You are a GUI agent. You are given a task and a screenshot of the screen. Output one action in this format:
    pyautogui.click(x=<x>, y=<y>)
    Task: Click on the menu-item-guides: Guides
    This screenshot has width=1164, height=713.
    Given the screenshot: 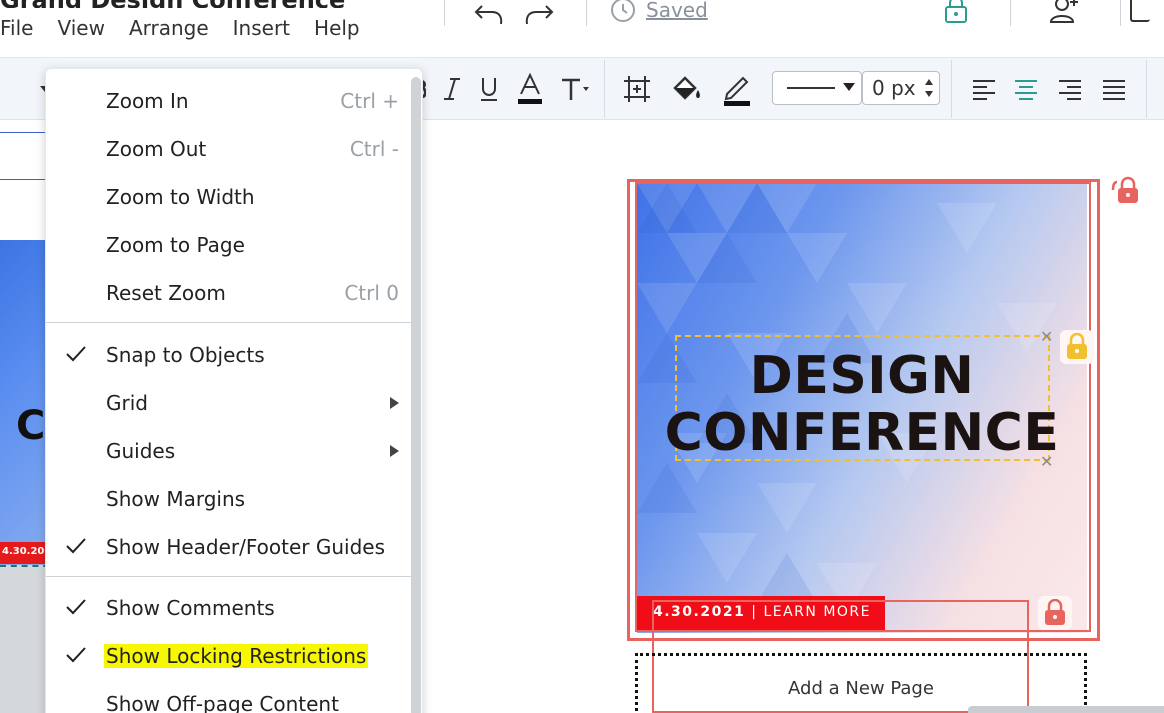 What is the action you would take?
    pyautogui.click(x=228, y=449)
    